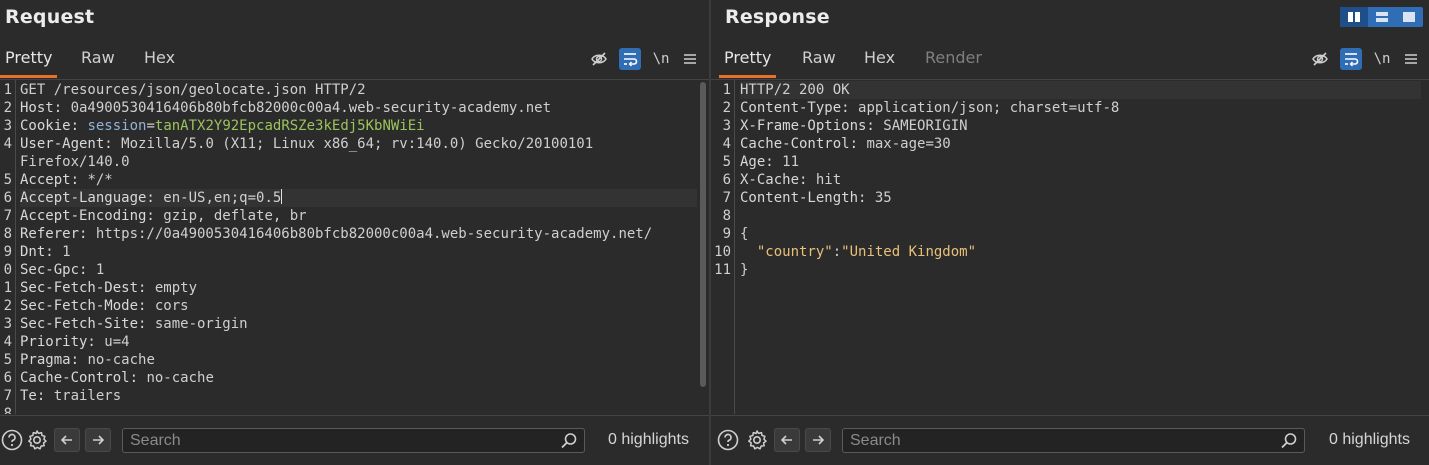  I want to click on header-name: Host:, so click(45, 108).